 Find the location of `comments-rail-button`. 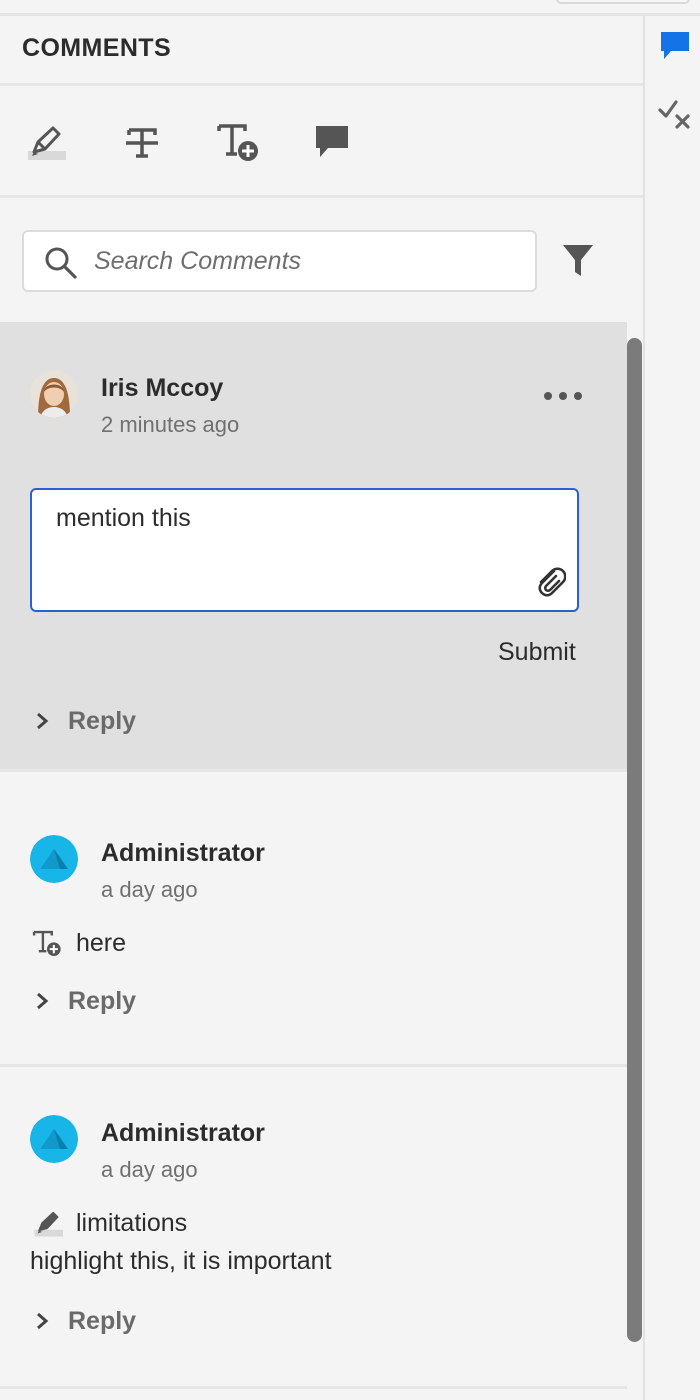

comments-rail-button is located at coordinates (675, 48).